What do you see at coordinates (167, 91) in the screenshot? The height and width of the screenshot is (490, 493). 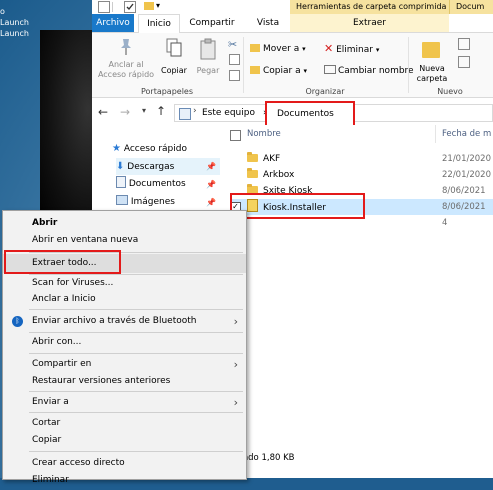 I see `clipboard-group-title: Portapapeles` at bounding box center [167, 91].